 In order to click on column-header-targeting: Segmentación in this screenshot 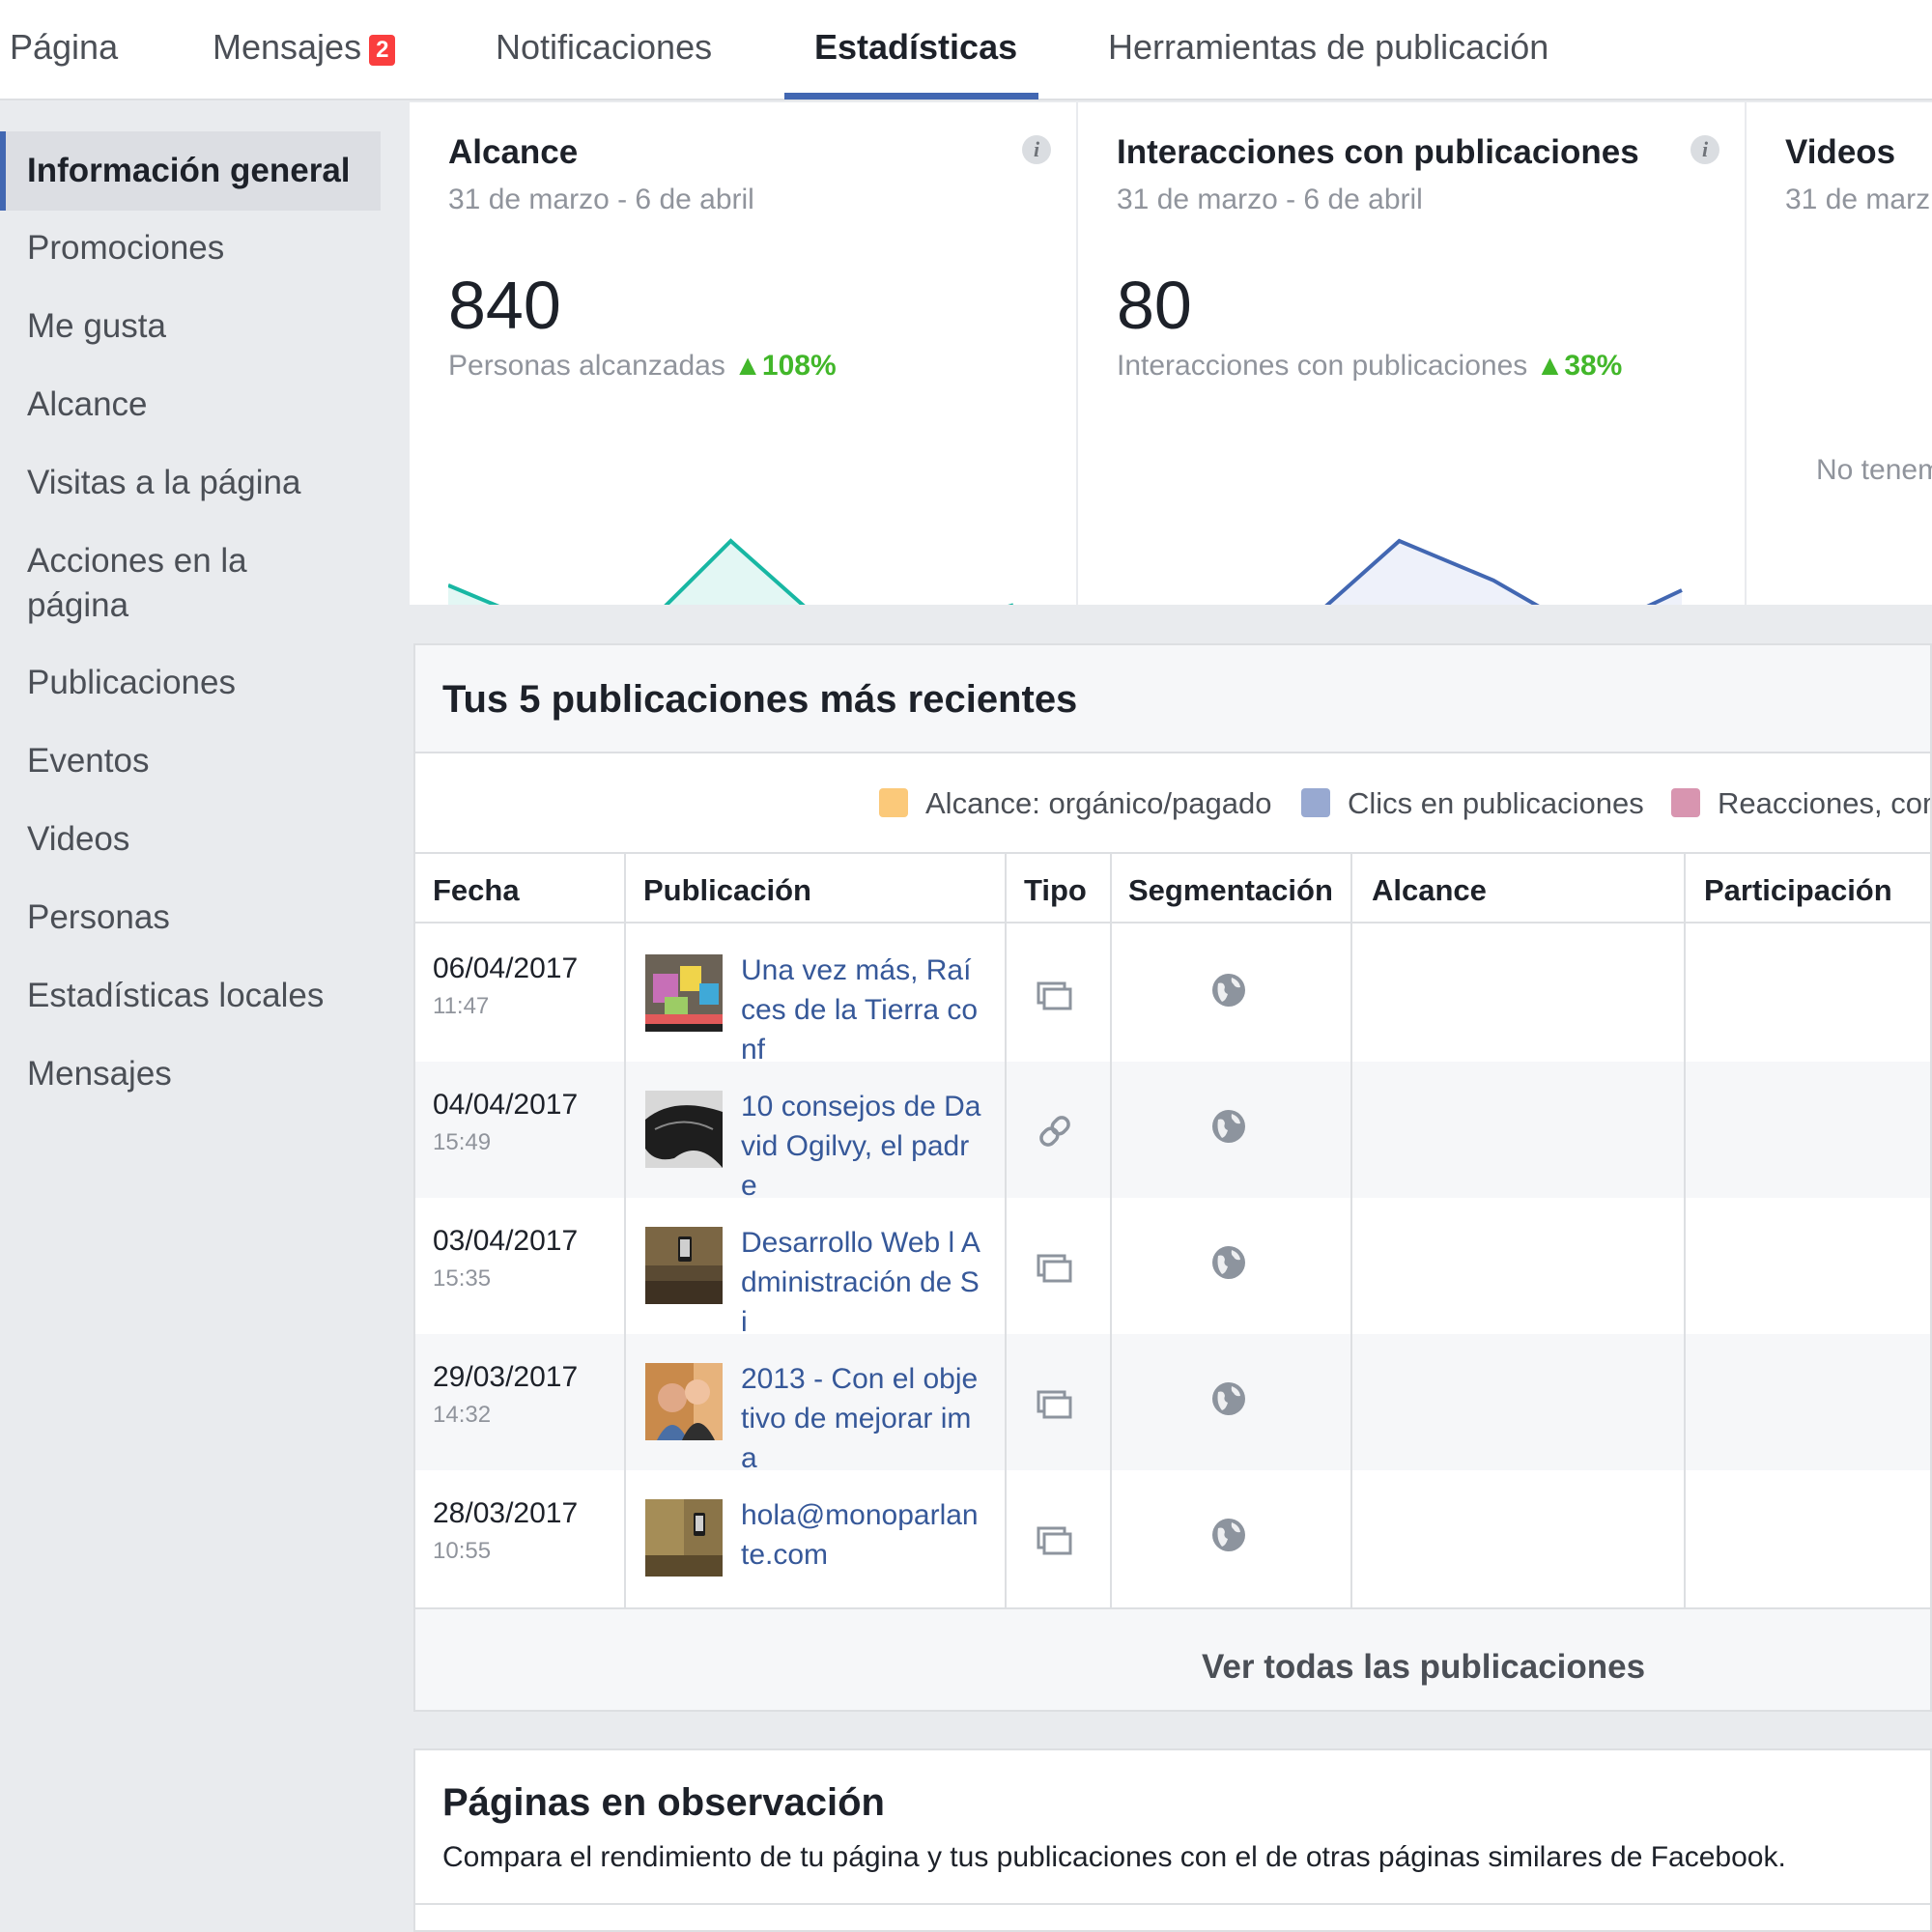, I will do `click(1230, 890)`.